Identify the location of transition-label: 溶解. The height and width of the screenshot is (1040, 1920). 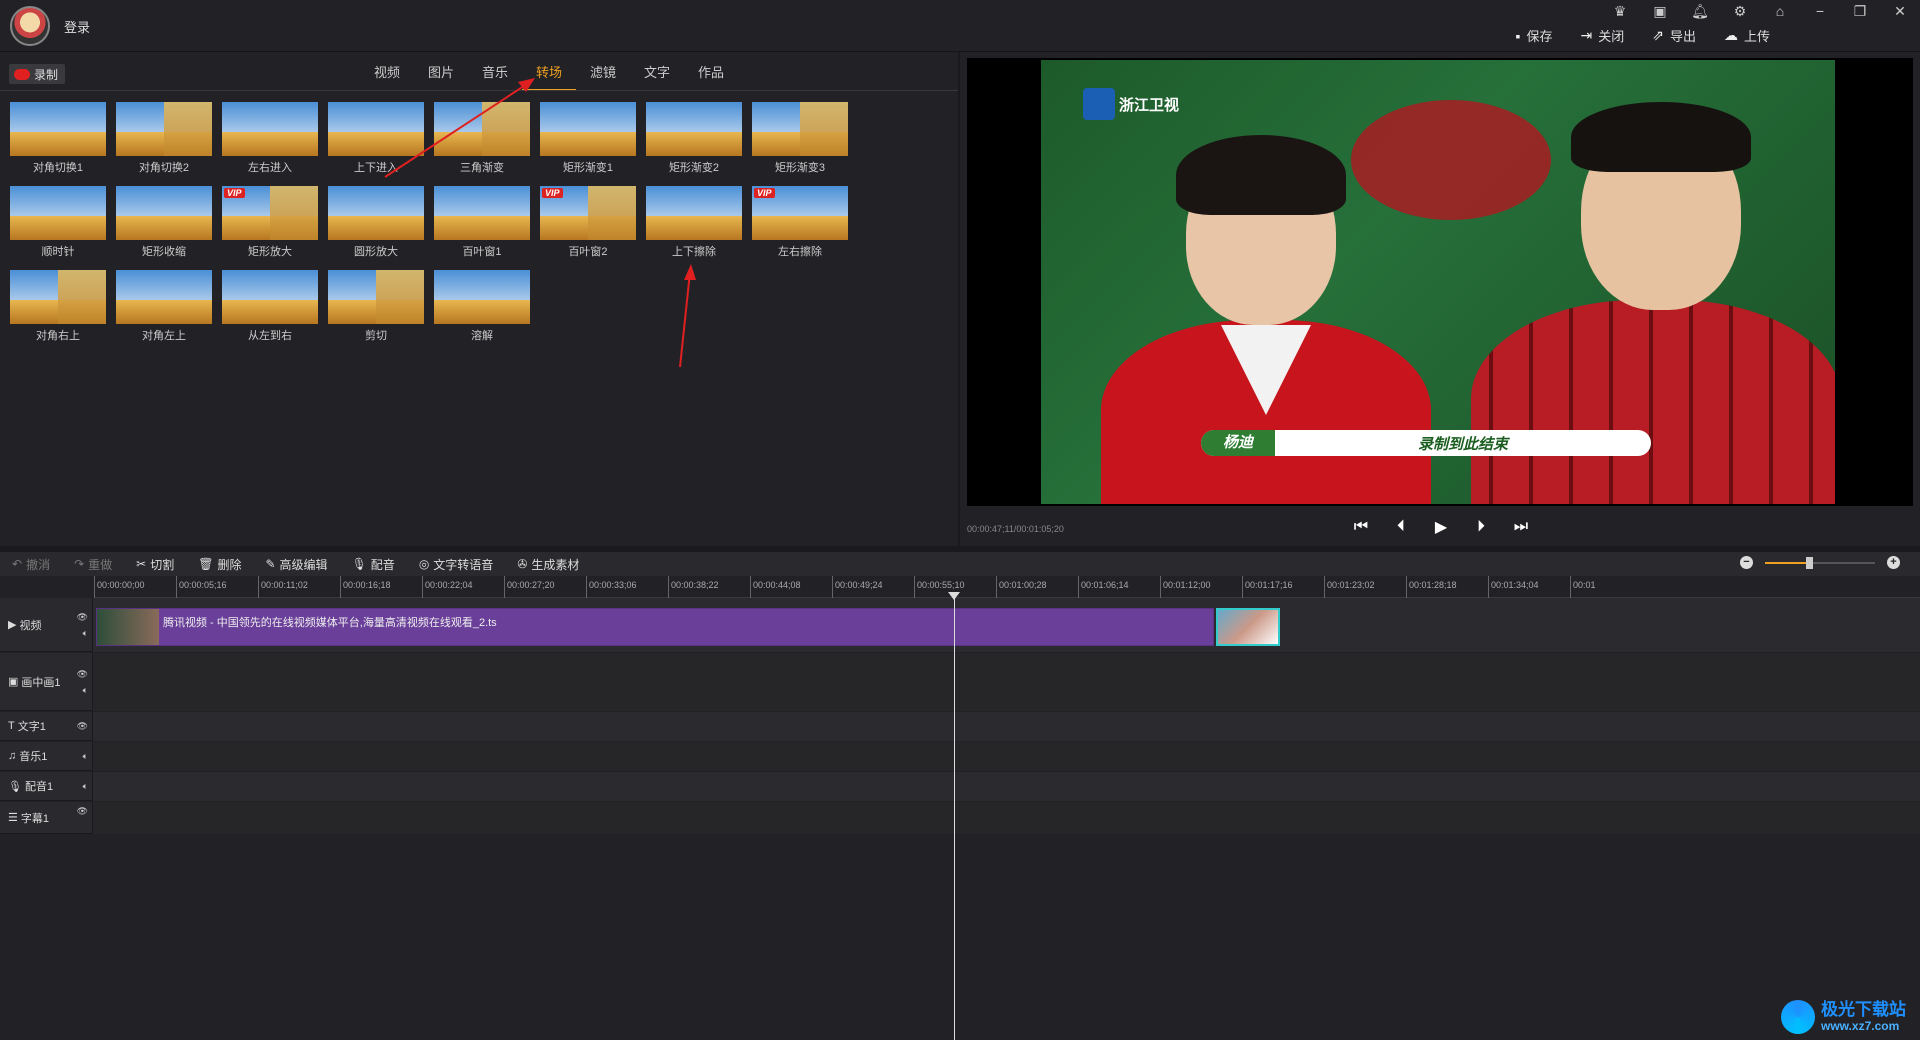
(482, 336).